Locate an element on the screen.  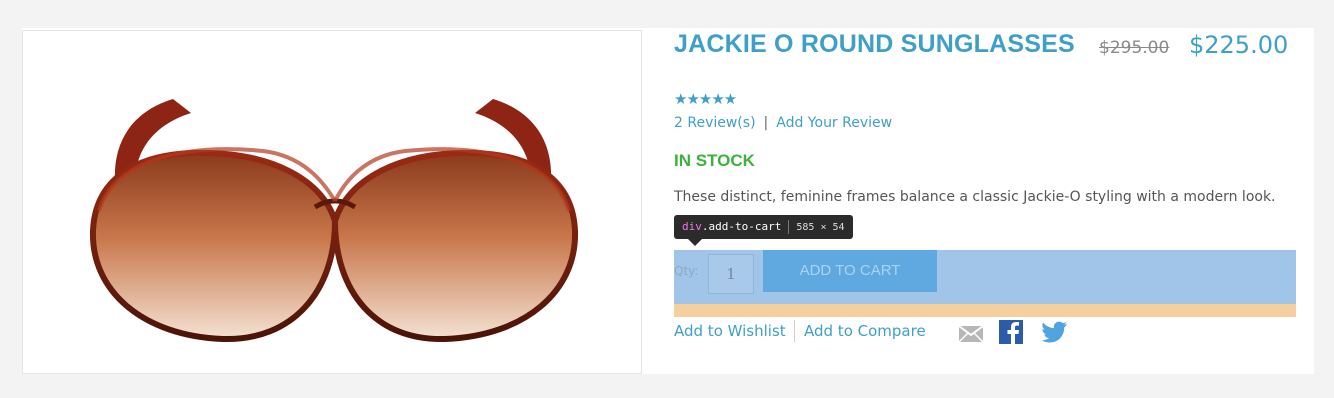
reviews-link: 2 Review(s) is located at coordinates (715, 123).